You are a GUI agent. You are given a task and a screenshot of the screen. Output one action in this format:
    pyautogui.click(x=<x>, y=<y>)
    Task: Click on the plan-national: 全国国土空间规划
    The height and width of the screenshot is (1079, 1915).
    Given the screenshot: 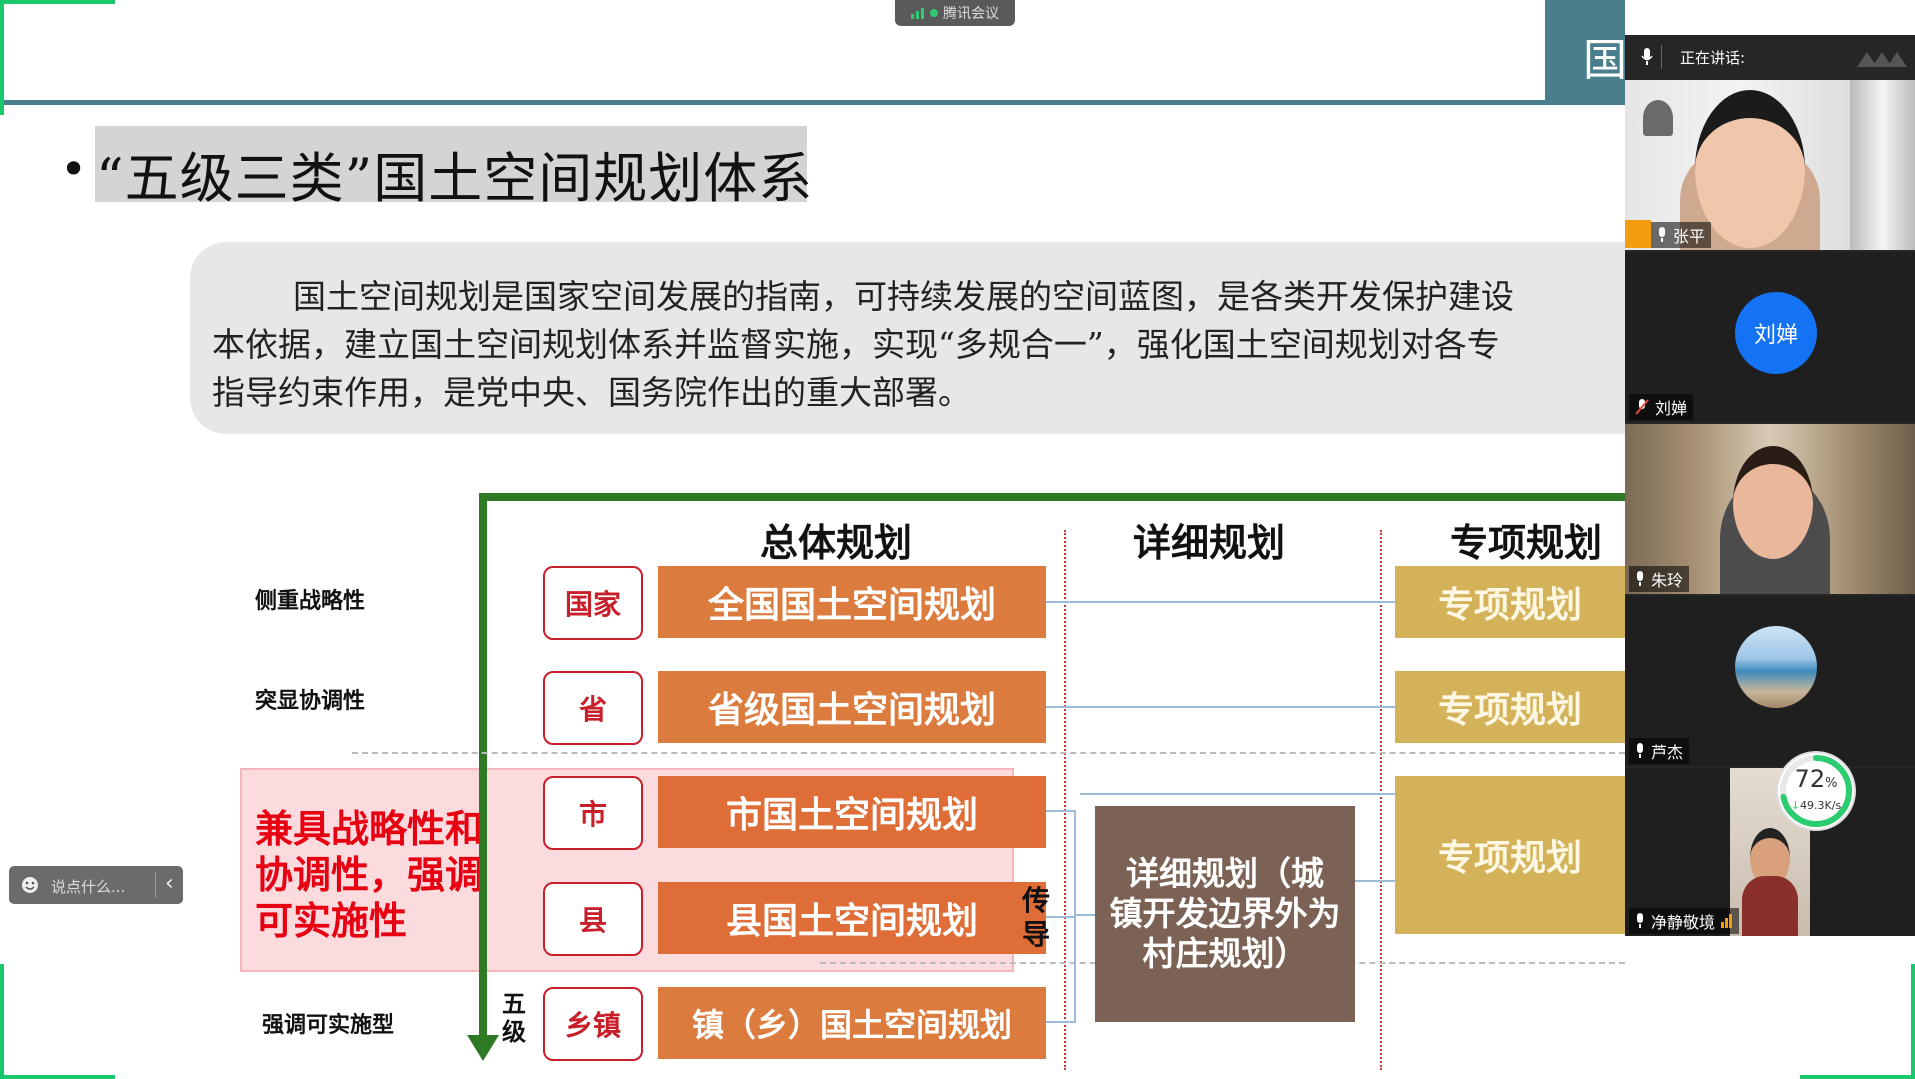 What is the action you would take?
    pyautogui.click(x=852, y=602)
    